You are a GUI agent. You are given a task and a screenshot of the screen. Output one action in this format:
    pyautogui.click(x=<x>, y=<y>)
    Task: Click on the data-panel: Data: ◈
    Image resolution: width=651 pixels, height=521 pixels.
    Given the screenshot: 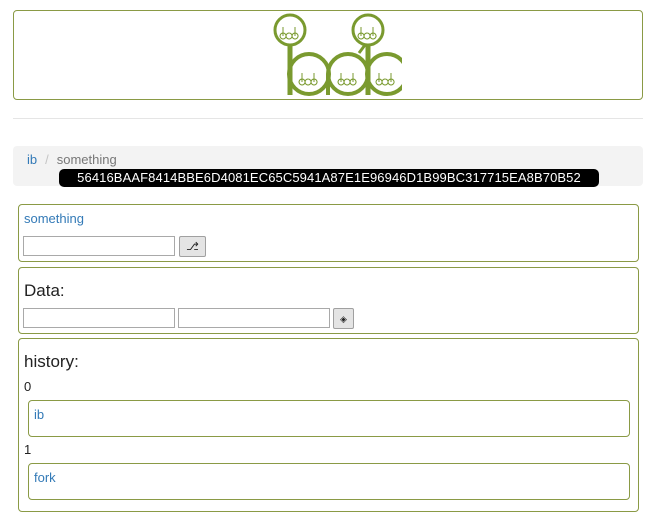 What is the action you would take?
    pyautogui.click(x=328, y=300)
    